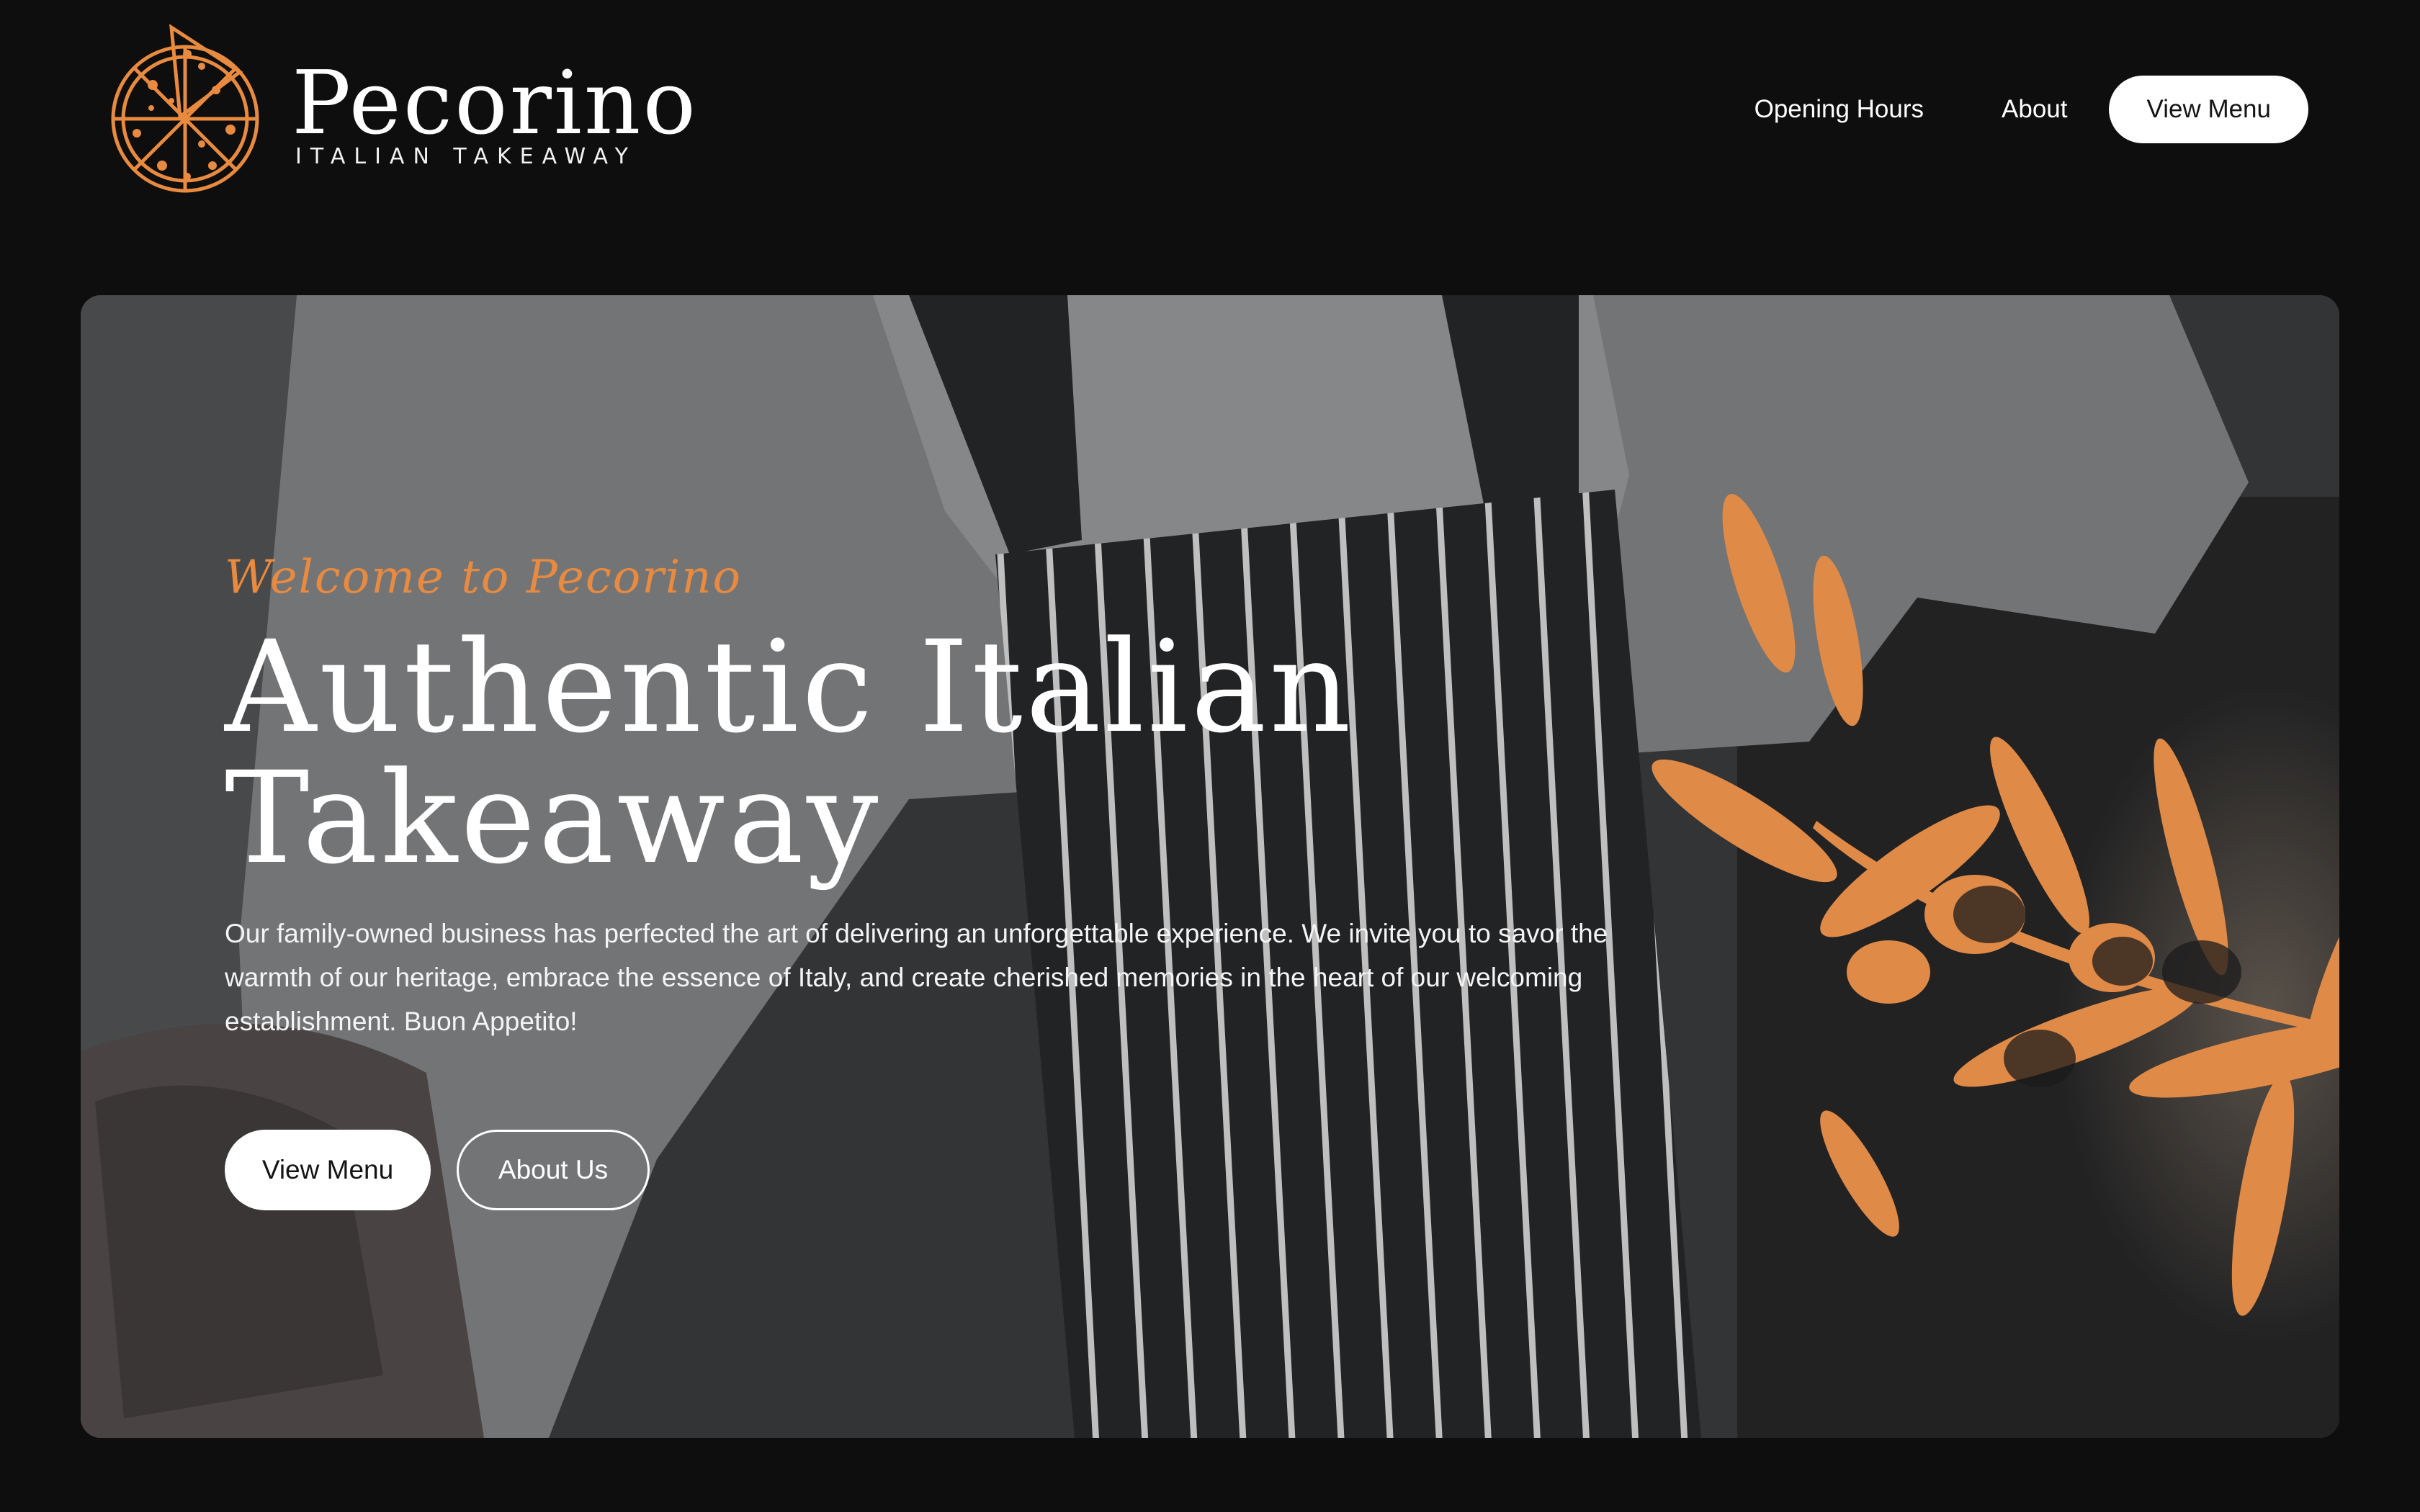  Describe the element at coordinates (328, 1170) in the screenshot. I see `view-menu-button: View Menu` at that location.